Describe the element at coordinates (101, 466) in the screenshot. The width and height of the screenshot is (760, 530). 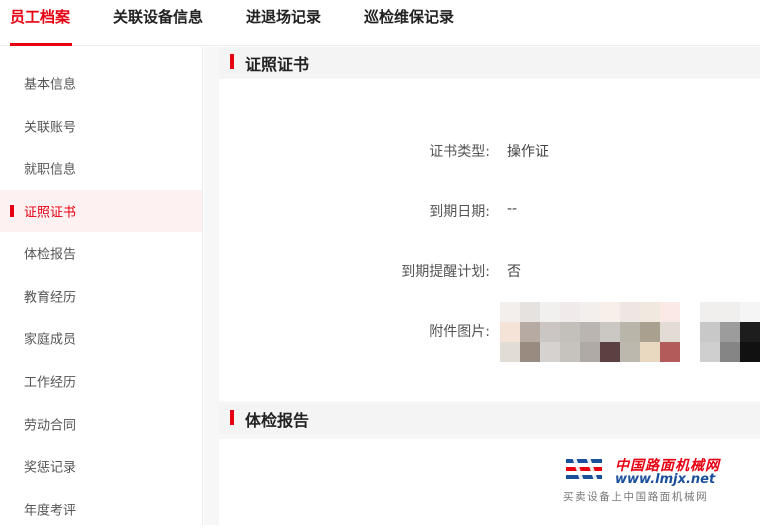
I see `sidebar-item-rewards-penalties: 奖惩记录` at that location.